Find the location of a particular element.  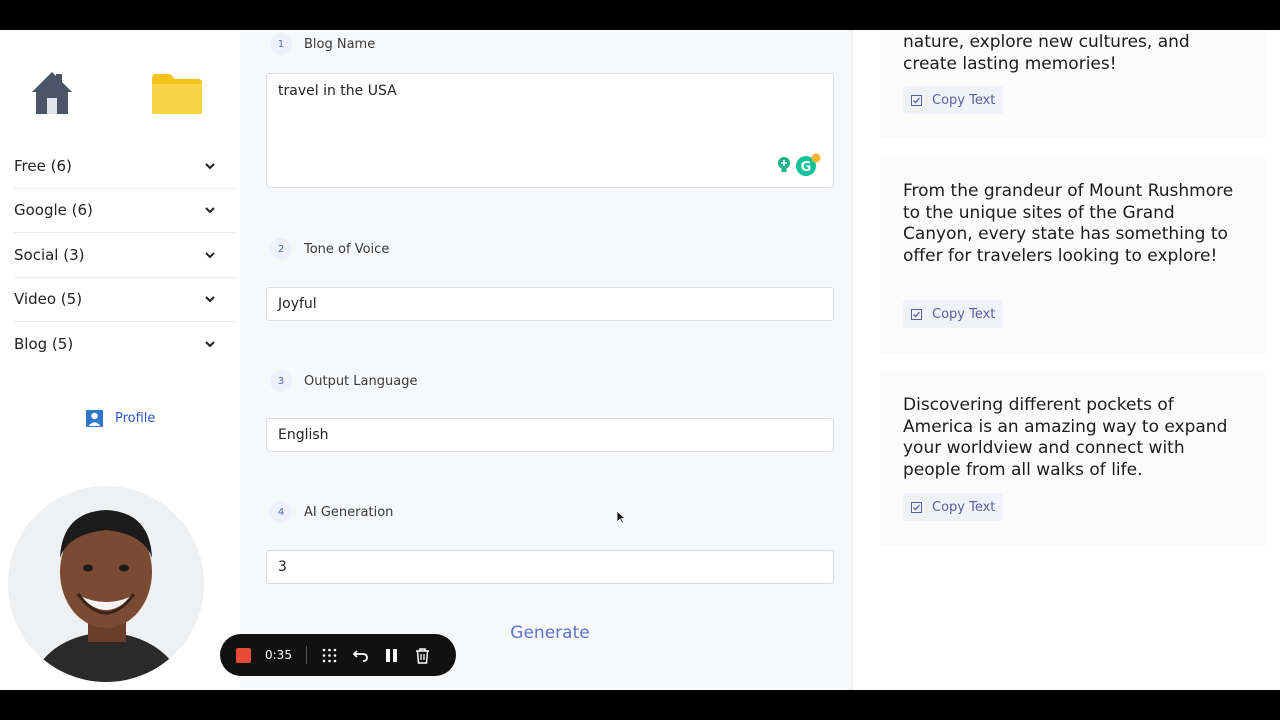

menu-item-label: Google (6) is located at coordinates (53, 210).